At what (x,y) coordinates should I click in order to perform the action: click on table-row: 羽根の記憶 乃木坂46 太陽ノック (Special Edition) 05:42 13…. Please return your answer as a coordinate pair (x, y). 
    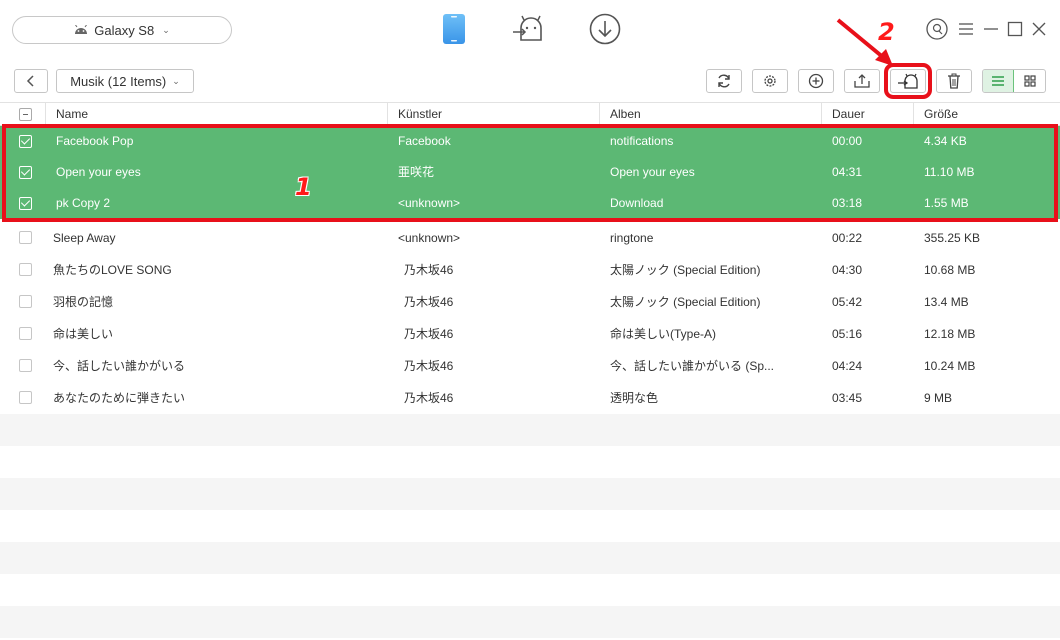
    Looking at the image, I should click on (530, 302).